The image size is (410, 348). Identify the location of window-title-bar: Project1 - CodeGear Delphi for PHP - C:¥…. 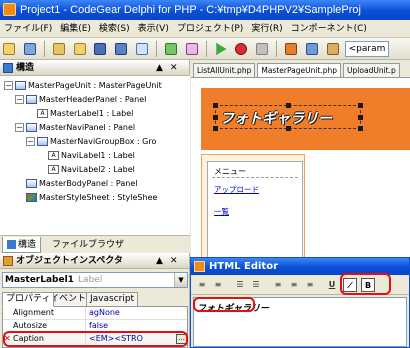
(205, 10).